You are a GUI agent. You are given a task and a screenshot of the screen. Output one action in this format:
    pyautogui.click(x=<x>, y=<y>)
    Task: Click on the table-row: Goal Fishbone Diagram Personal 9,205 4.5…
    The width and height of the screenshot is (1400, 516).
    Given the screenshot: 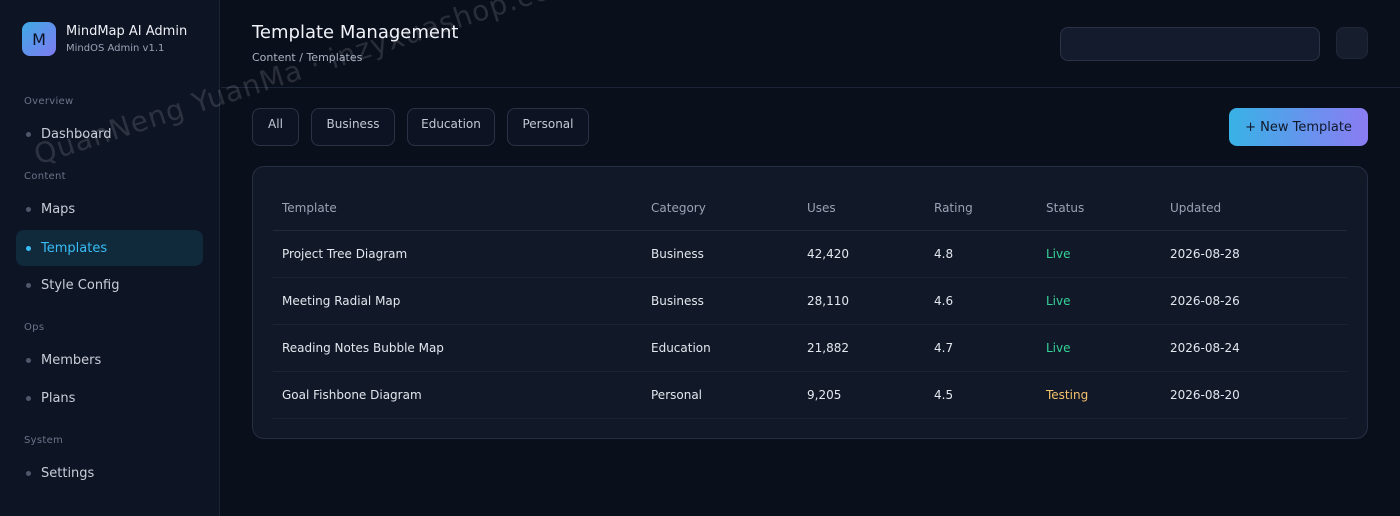 What is the action you would take?
    pyautogui.click(x=810, y=395)
    